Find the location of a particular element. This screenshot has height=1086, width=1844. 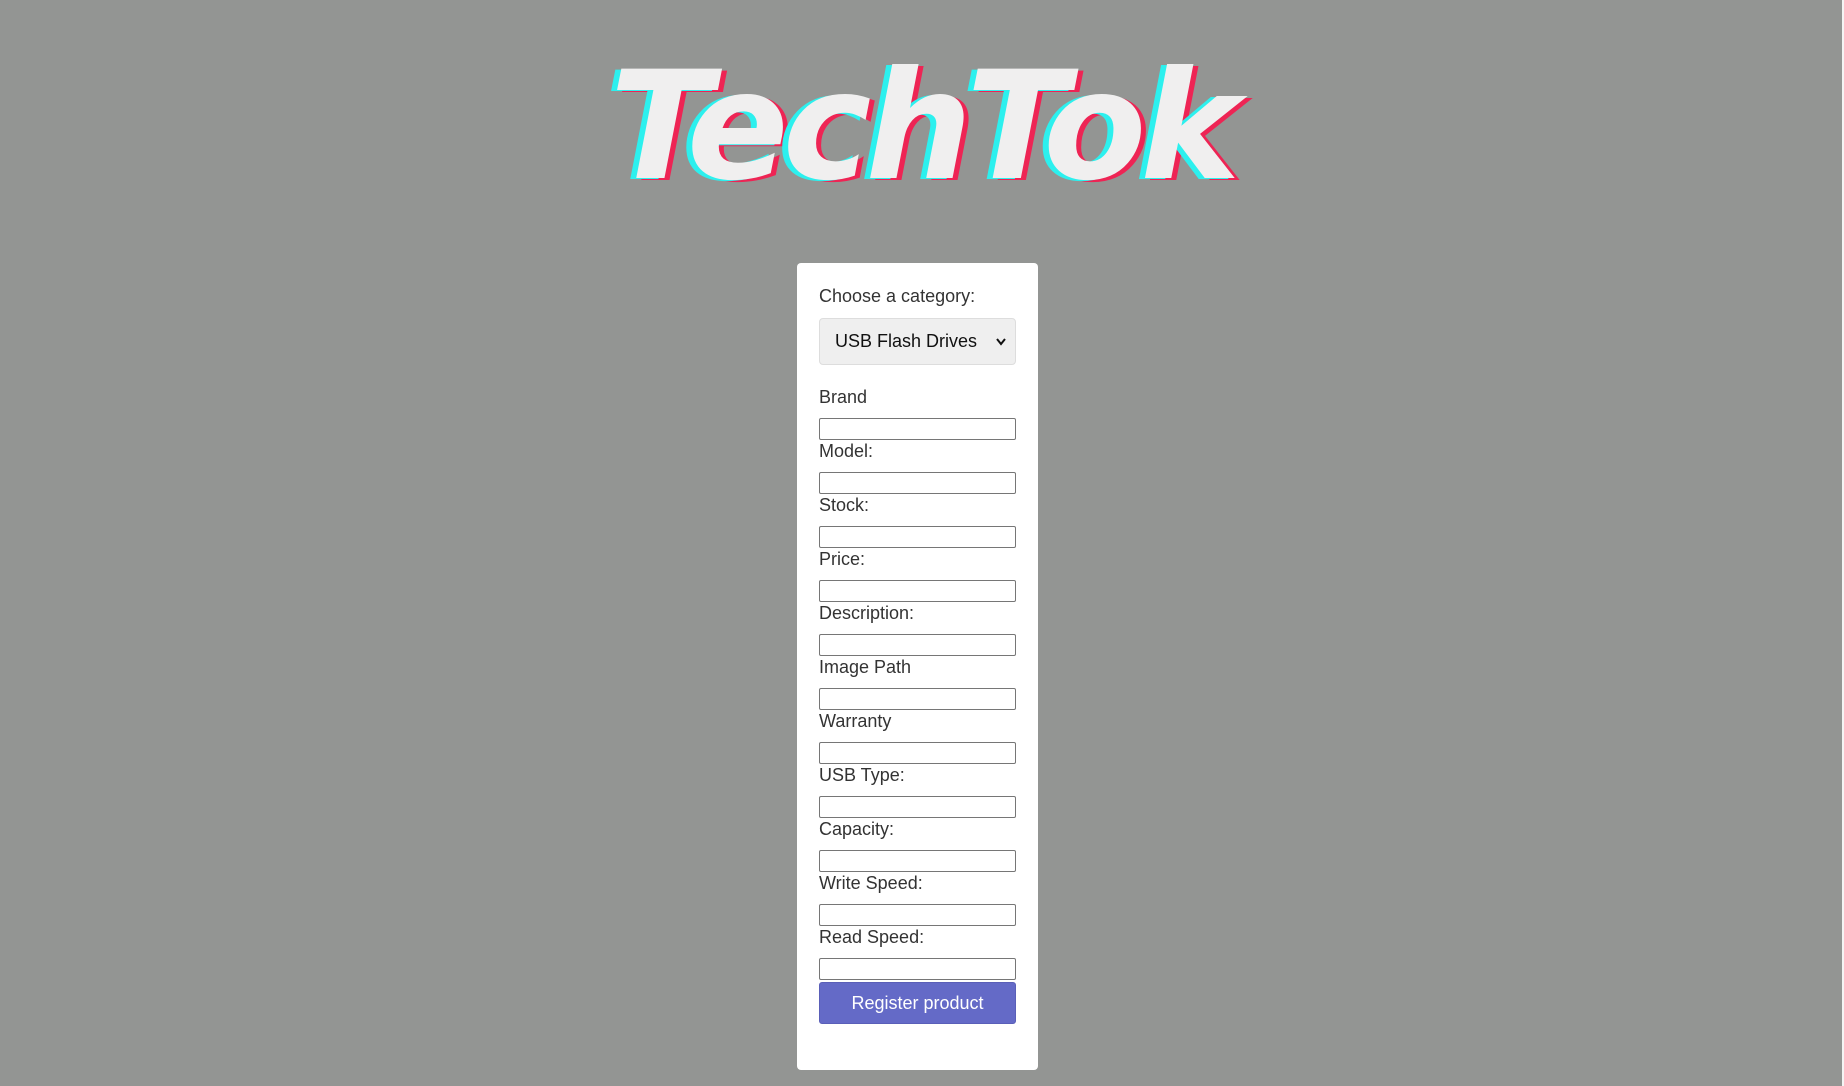

category-select: USB Flash Drives is located at coordinates (917, 341).